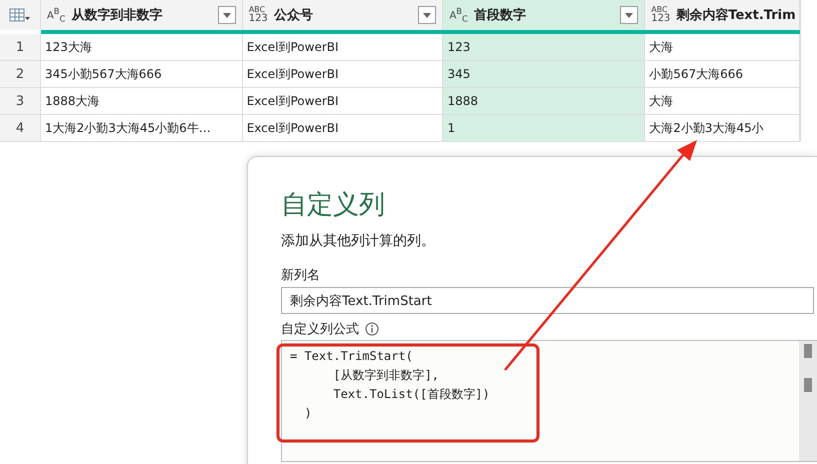 The image size is (817, 464). What do you see at coordinates (141, 47) in the screenshot?
I see `table-cell: 123大海` at bounding box center [141, 47].